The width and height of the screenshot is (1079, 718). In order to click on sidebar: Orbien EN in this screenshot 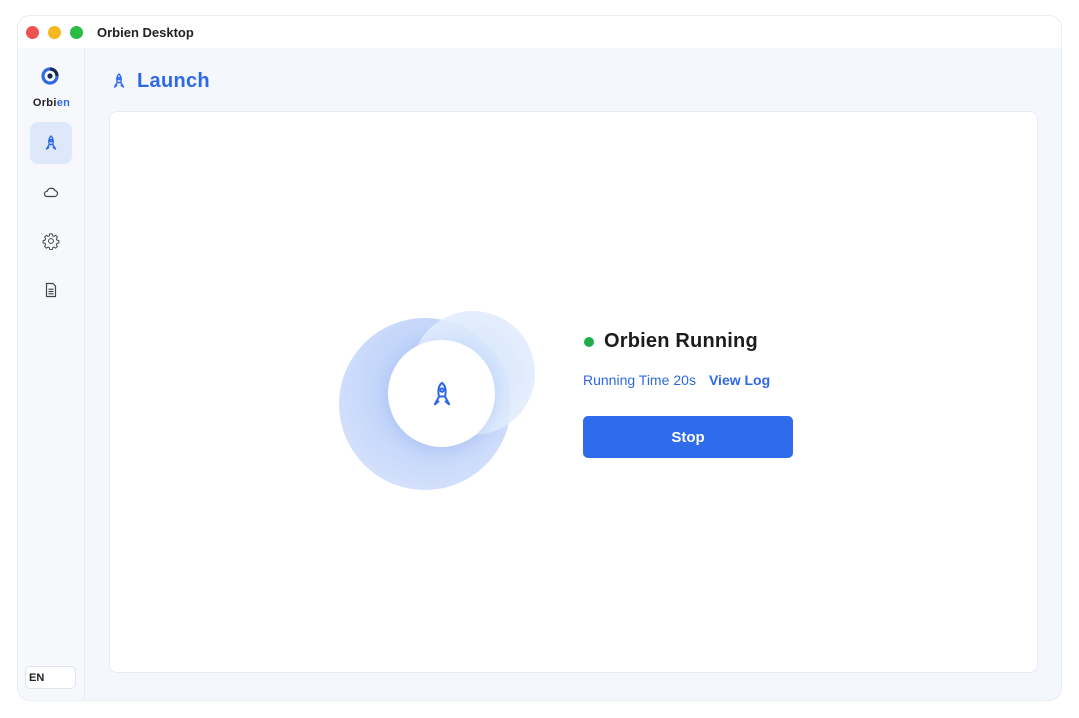, I will do `click(51, 374)`.